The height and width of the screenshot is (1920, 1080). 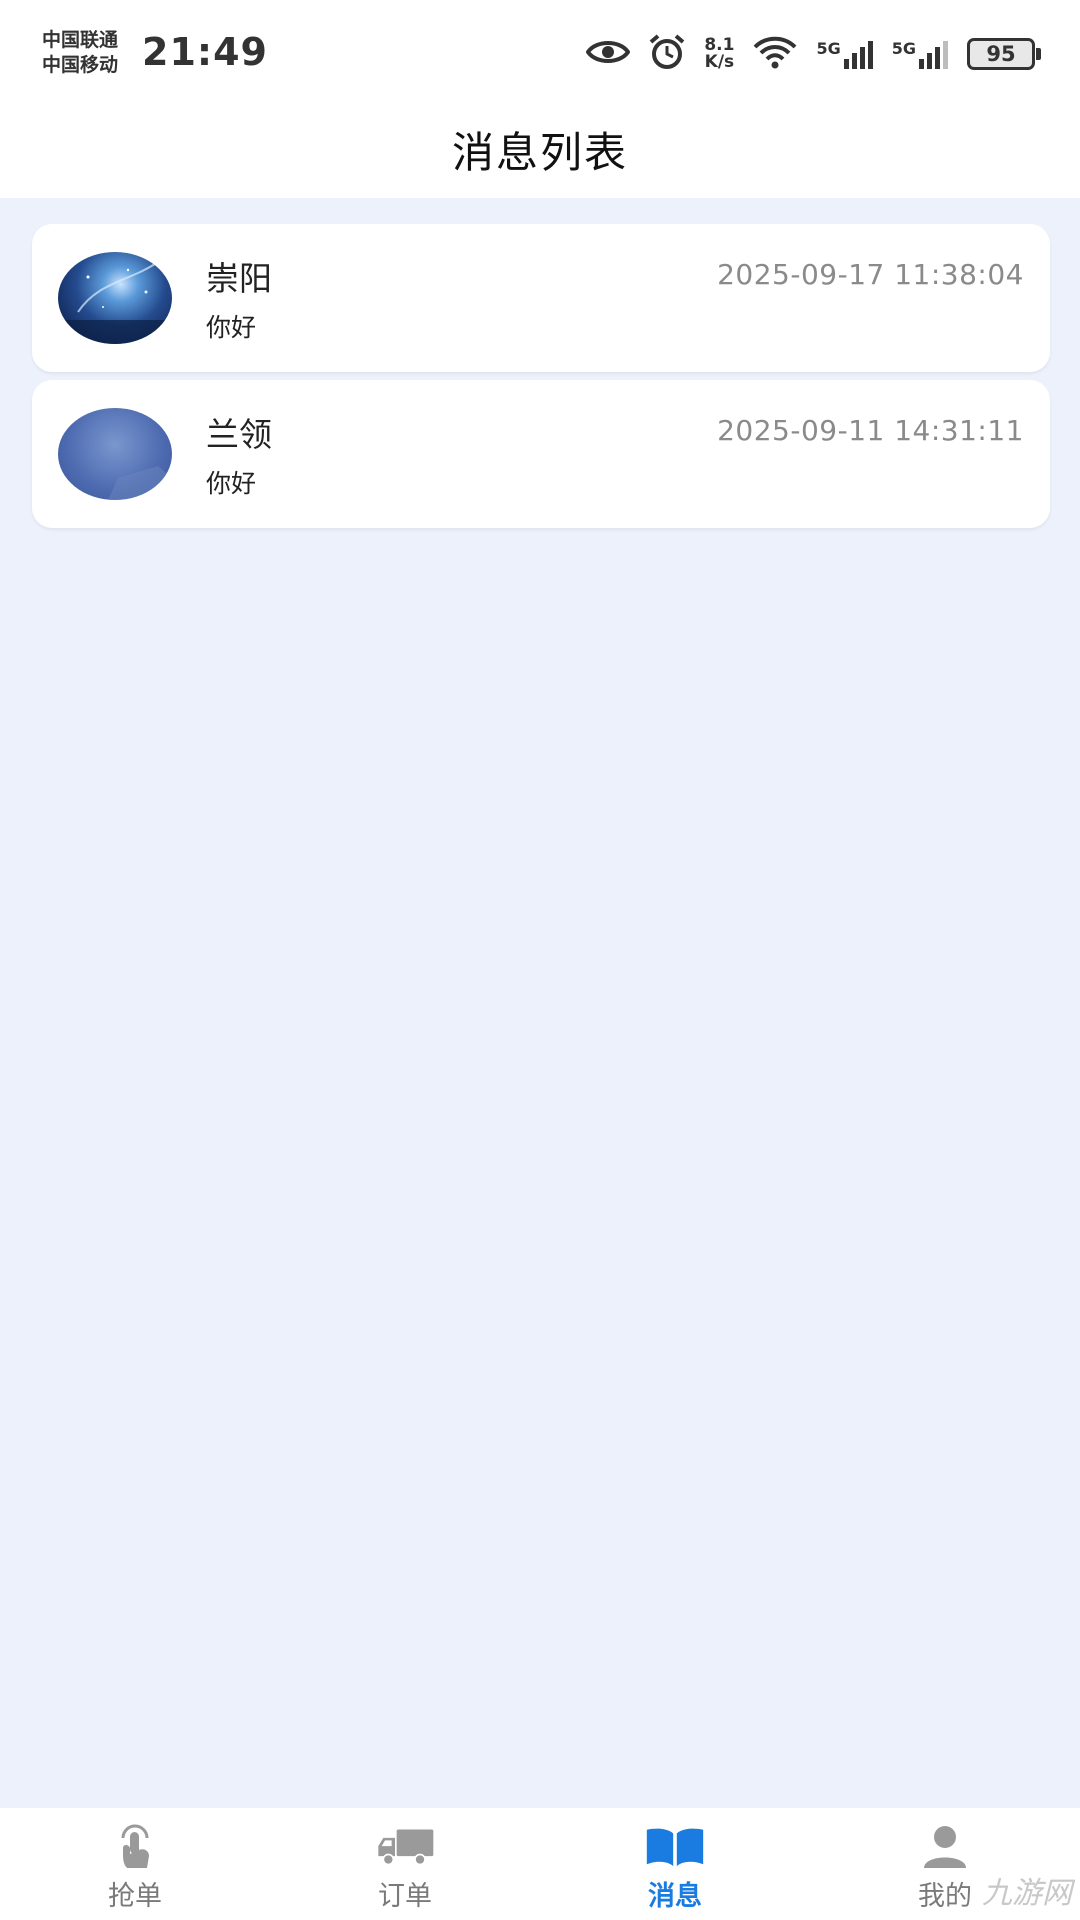 I want to click on carrier-2: 中国移动, so click(x=80, y=65).